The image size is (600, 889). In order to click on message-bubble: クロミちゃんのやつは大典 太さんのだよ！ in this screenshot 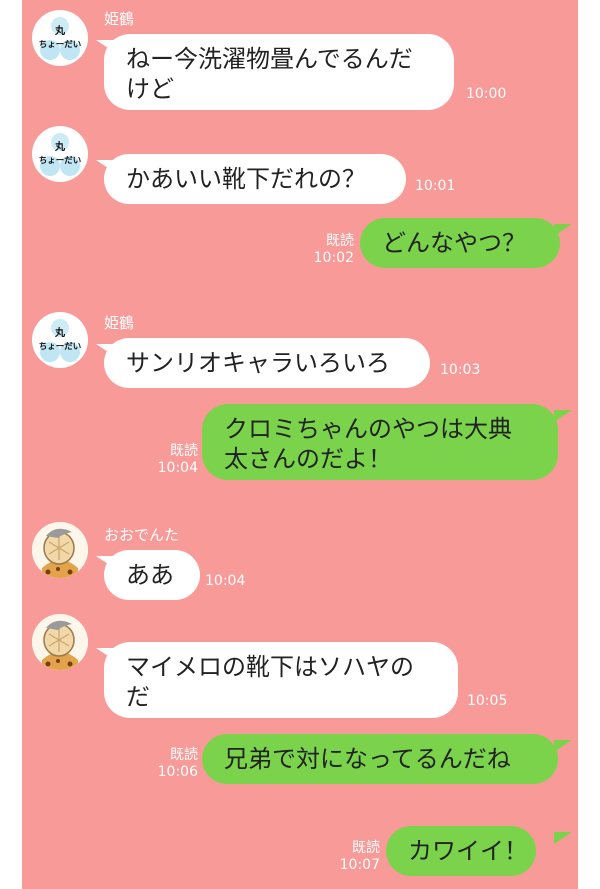, I will do `click(380, 442)`.